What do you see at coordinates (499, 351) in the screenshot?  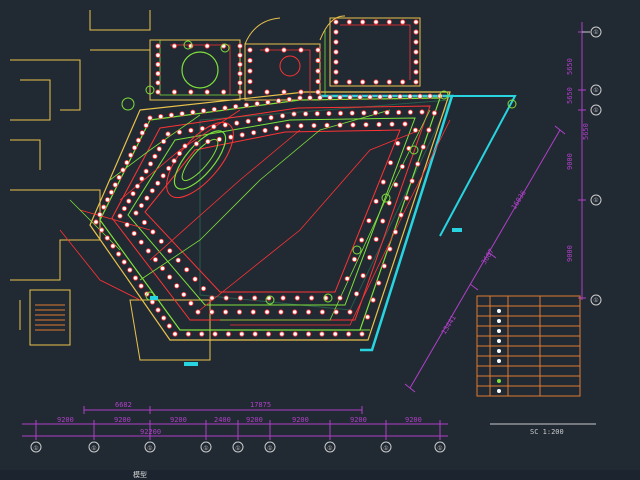 I see `legend-symbols` at bounding box center [499, 351].